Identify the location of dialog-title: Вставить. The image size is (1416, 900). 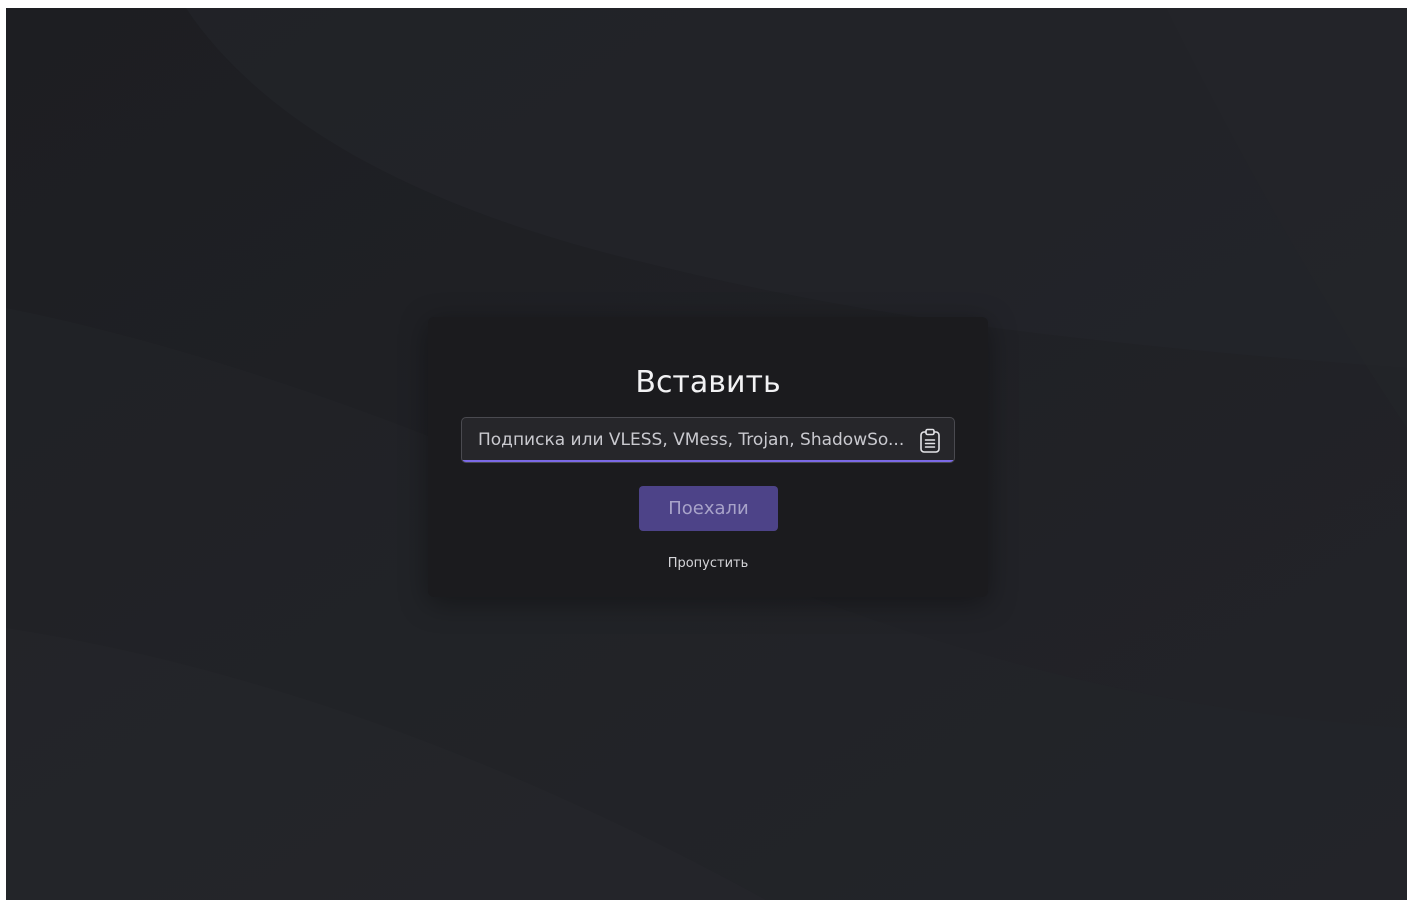
(708, 382).